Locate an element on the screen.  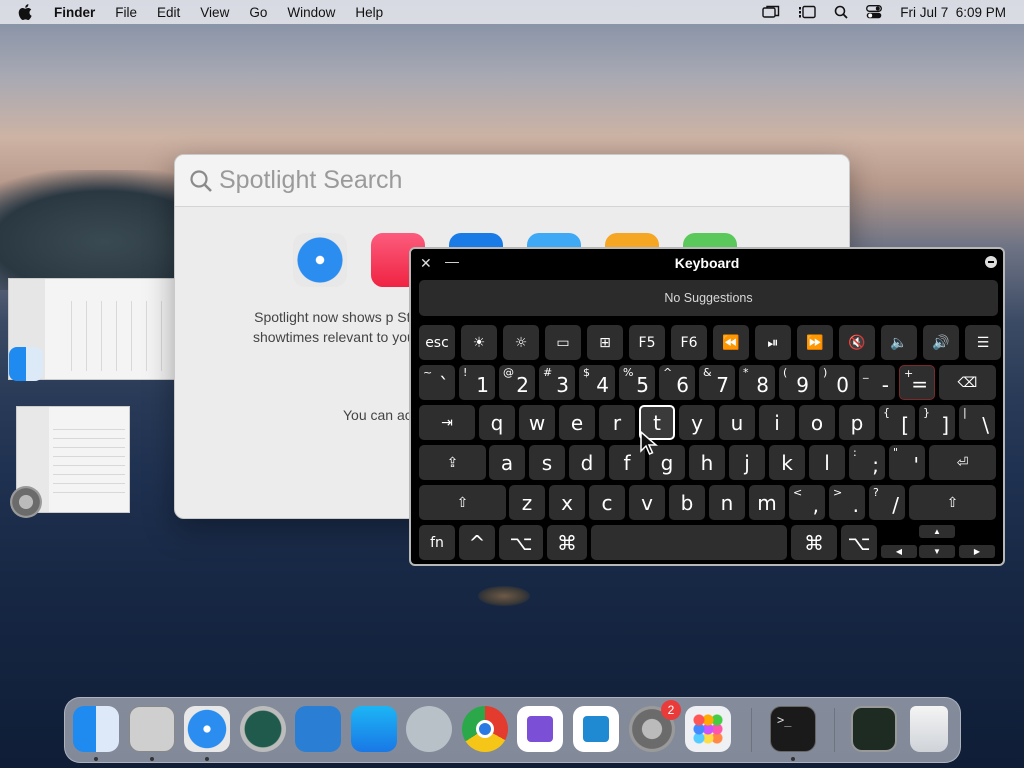
key-7: & 7 is located at coordinates (717, 382).